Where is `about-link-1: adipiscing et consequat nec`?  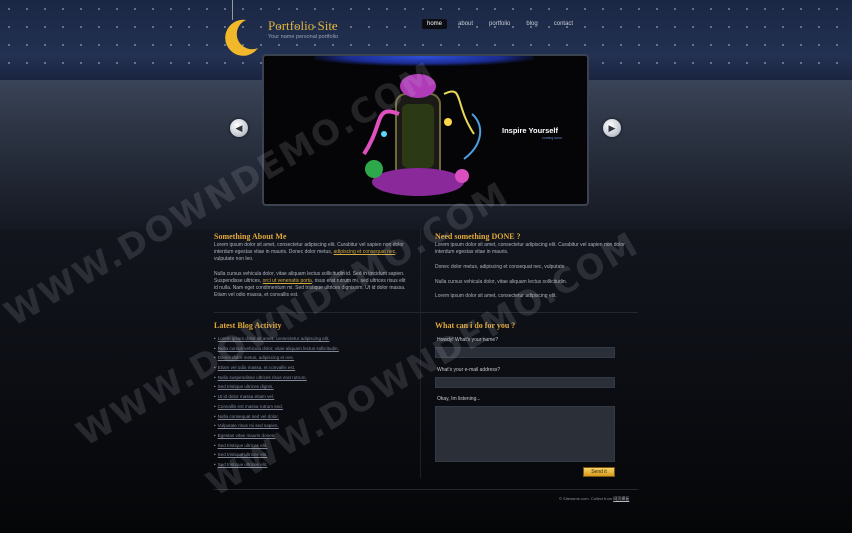 about-link-1: adipiscing et consequat nec is located at coordinates (365, 252).